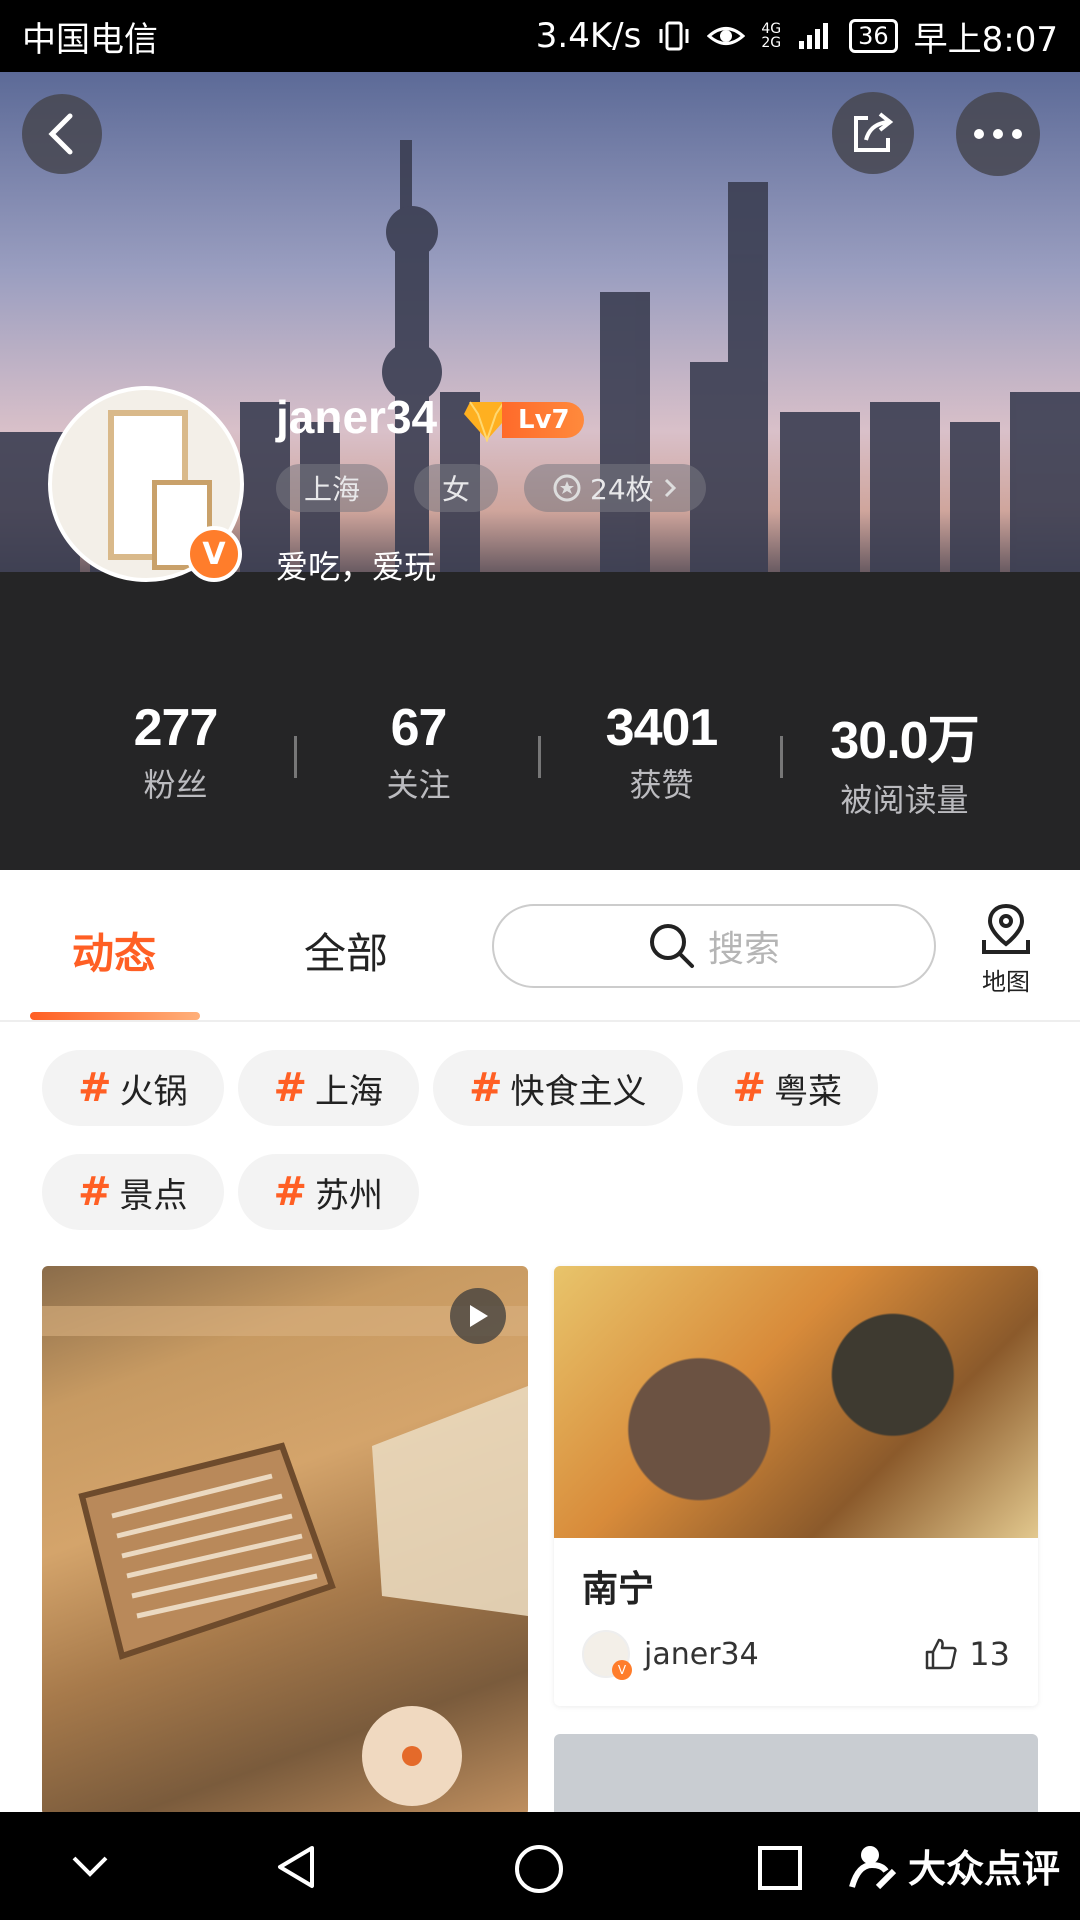 This screenshot has width=1080, height=1920. I want to click on author-name: janer34, so click(701, 1654).